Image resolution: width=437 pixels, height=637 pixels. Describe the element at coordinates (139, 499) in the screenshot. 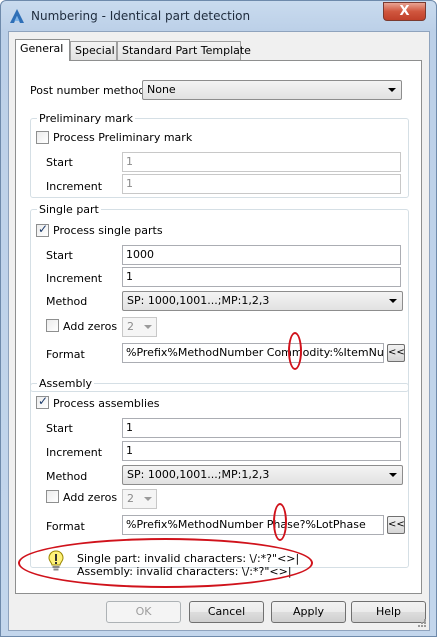

I see `assembly-add-zeros-select: 2` at that location.